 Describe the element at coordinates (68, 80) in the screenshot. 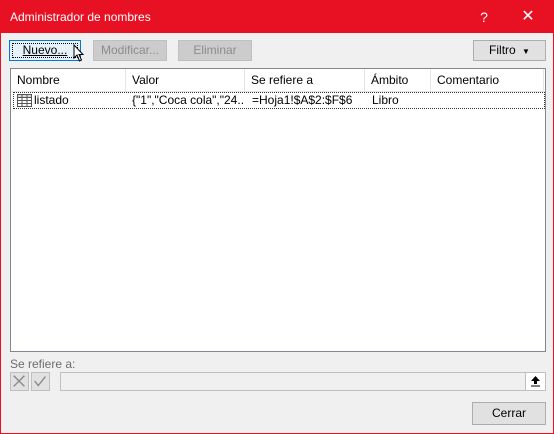

I see `column-header-name: Nombre` at that location.